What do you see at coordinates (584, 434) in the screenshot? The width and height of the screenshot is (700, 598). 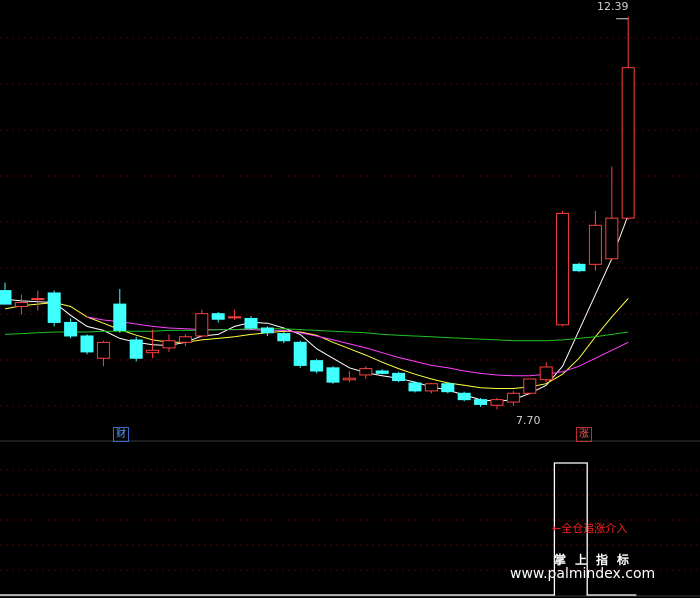 I see `signal-badge-zhang: 涨` at bounding box center [584, 434].